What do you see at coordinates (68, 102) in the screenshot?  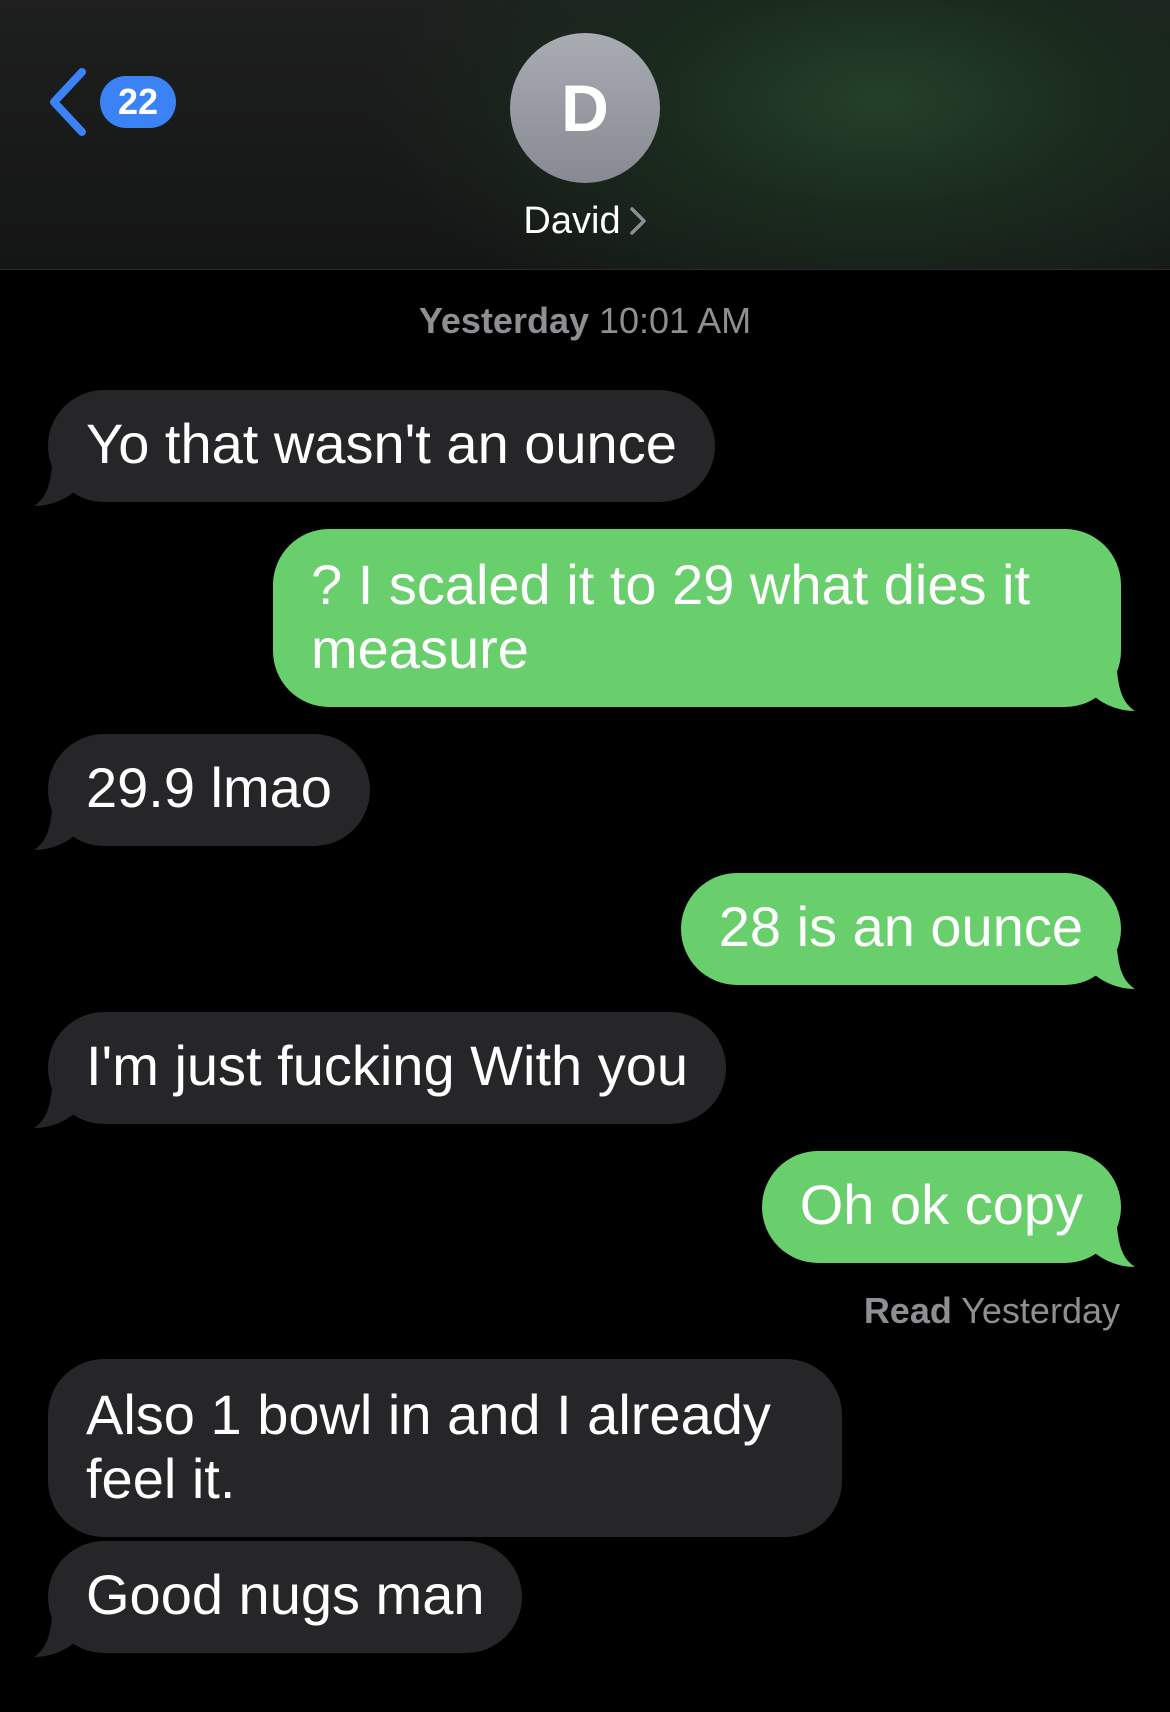 I see `chevron-left-icon` at bounding box center [68, 102].